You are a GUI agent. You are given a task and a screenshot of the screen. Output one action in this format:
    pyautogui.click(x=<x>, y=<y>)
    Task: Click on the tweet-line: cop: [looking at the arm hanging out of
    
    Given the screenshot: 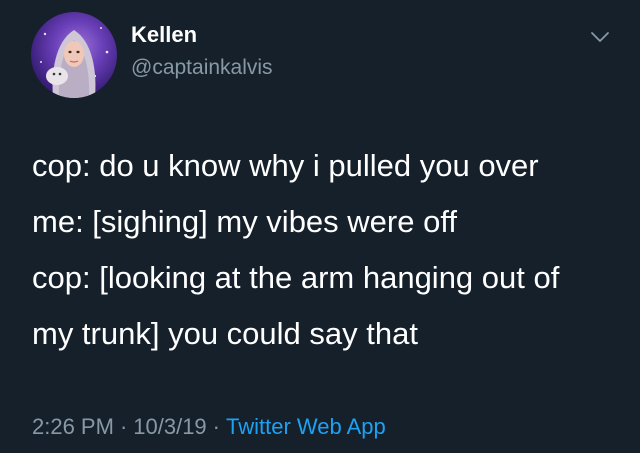 What is the action you would take?
    pyautogui.click(x=296, y=277)
    